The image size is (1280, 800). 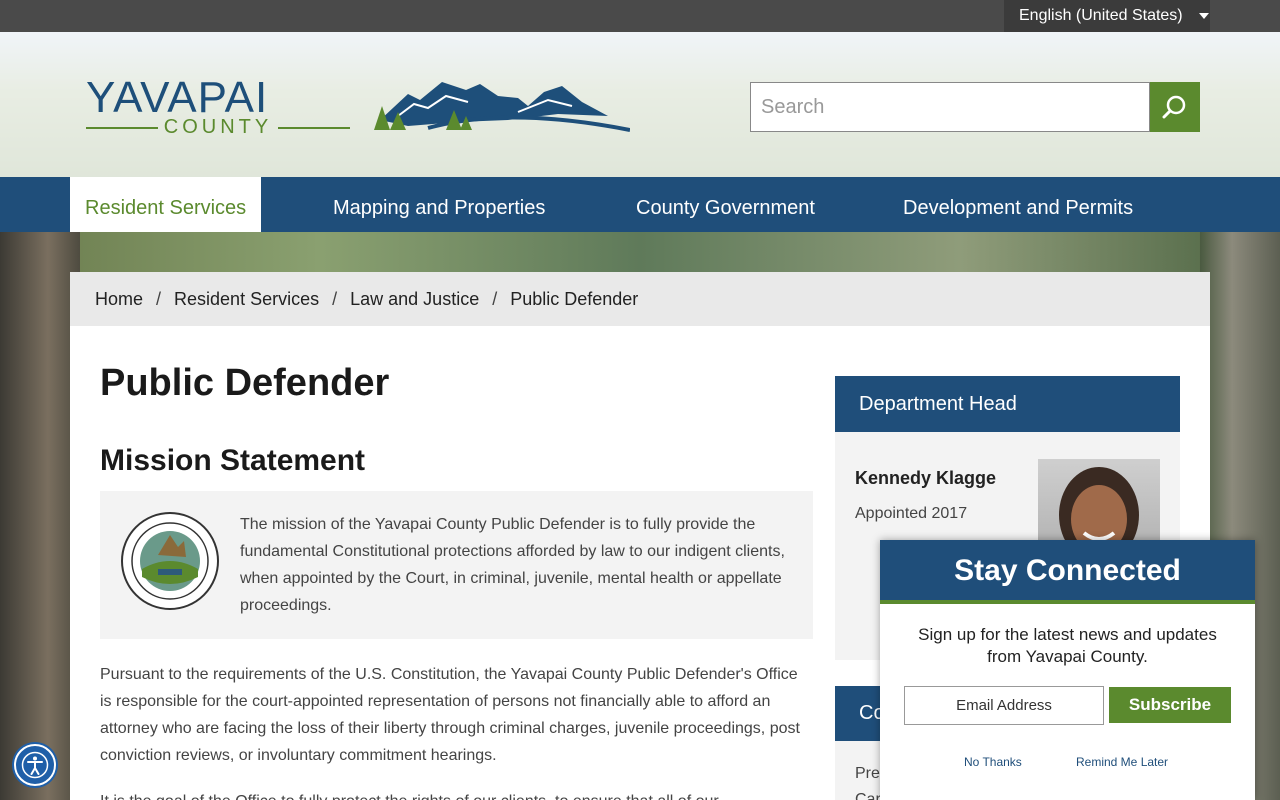 I want to click on nav-county-government: County Government, so click(x=725, y=204).